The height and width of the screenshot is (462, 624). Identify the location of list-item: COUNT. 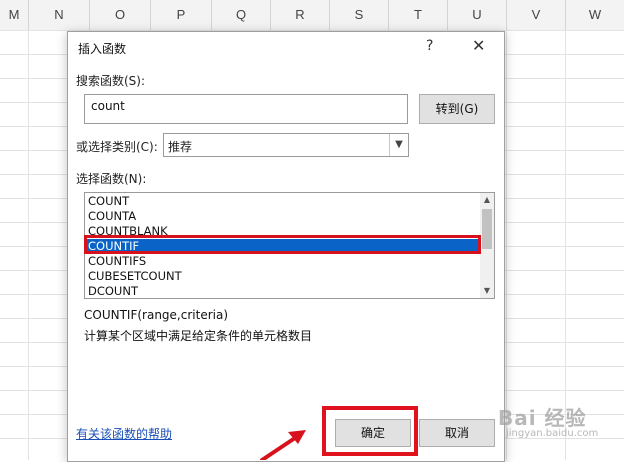
(282, 201).